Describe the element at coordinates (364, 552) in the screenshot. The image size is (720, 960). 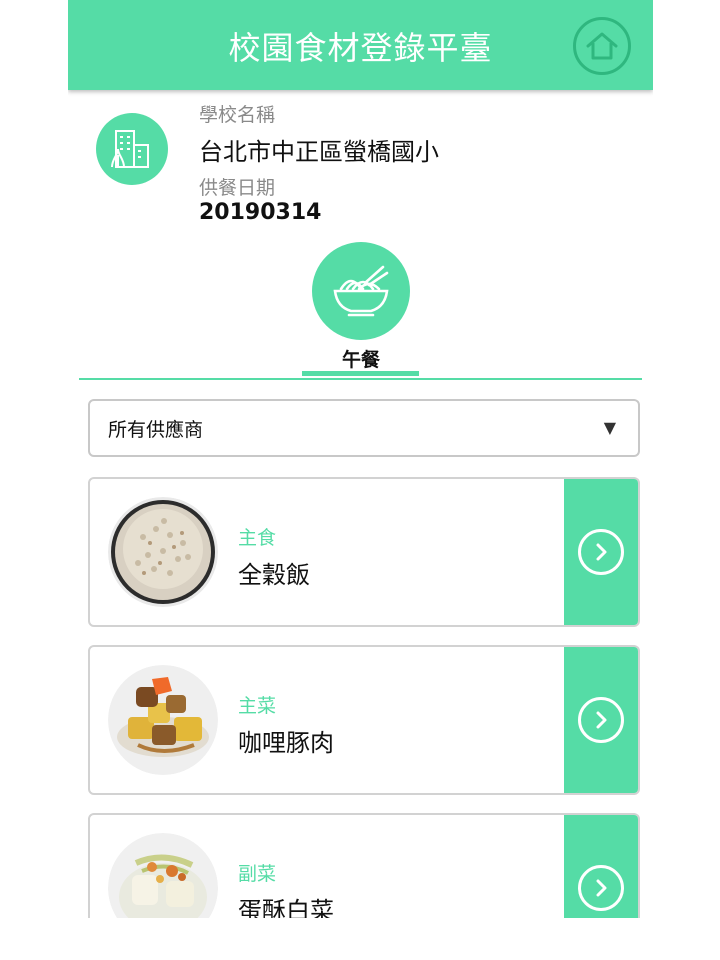
I see `dish-card: 主食 全穀飯` at that location.